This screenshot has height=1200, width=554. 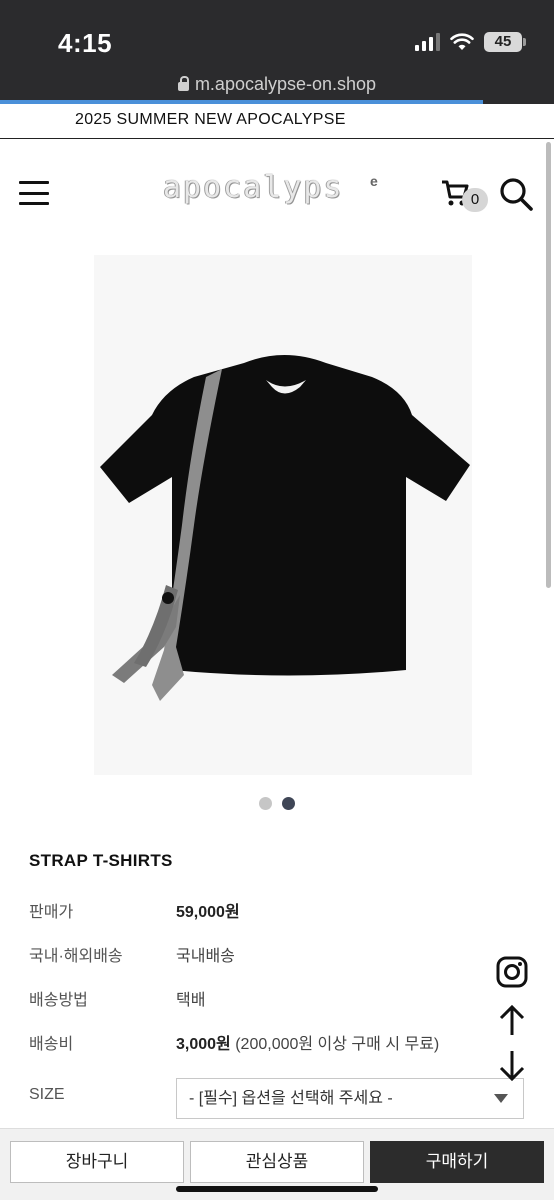 I want to click on size-select: - [필수] 옵션을 선택해 주세요 -, so click(x=350, y=1098).